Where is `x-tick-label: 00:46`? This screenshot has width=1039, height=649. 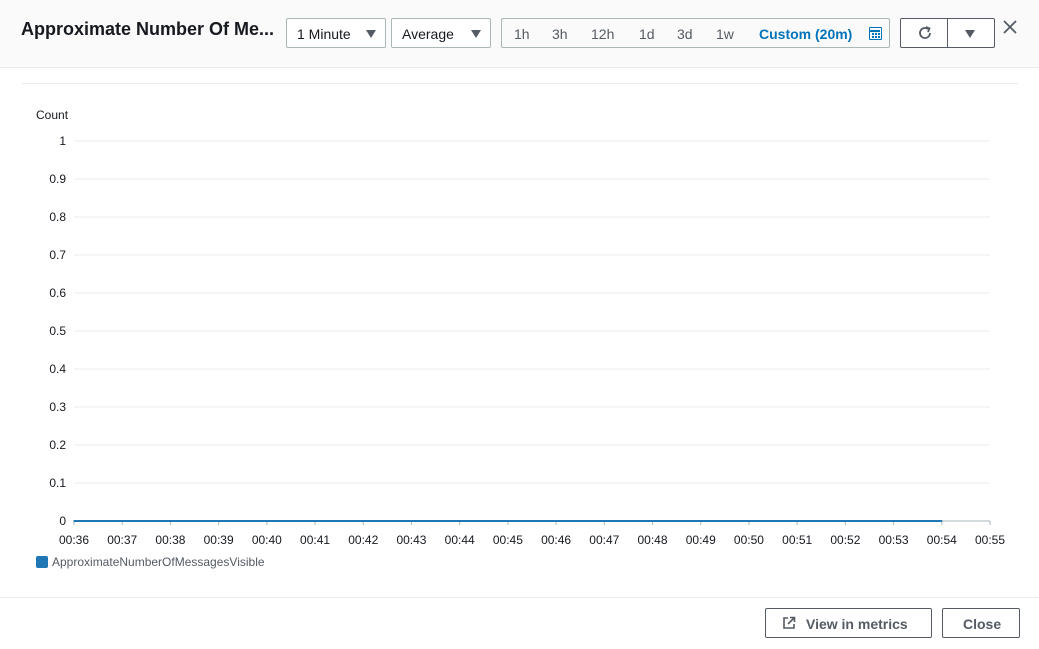
x-tick-label: 00:46 is located at coordinates (556, 540).